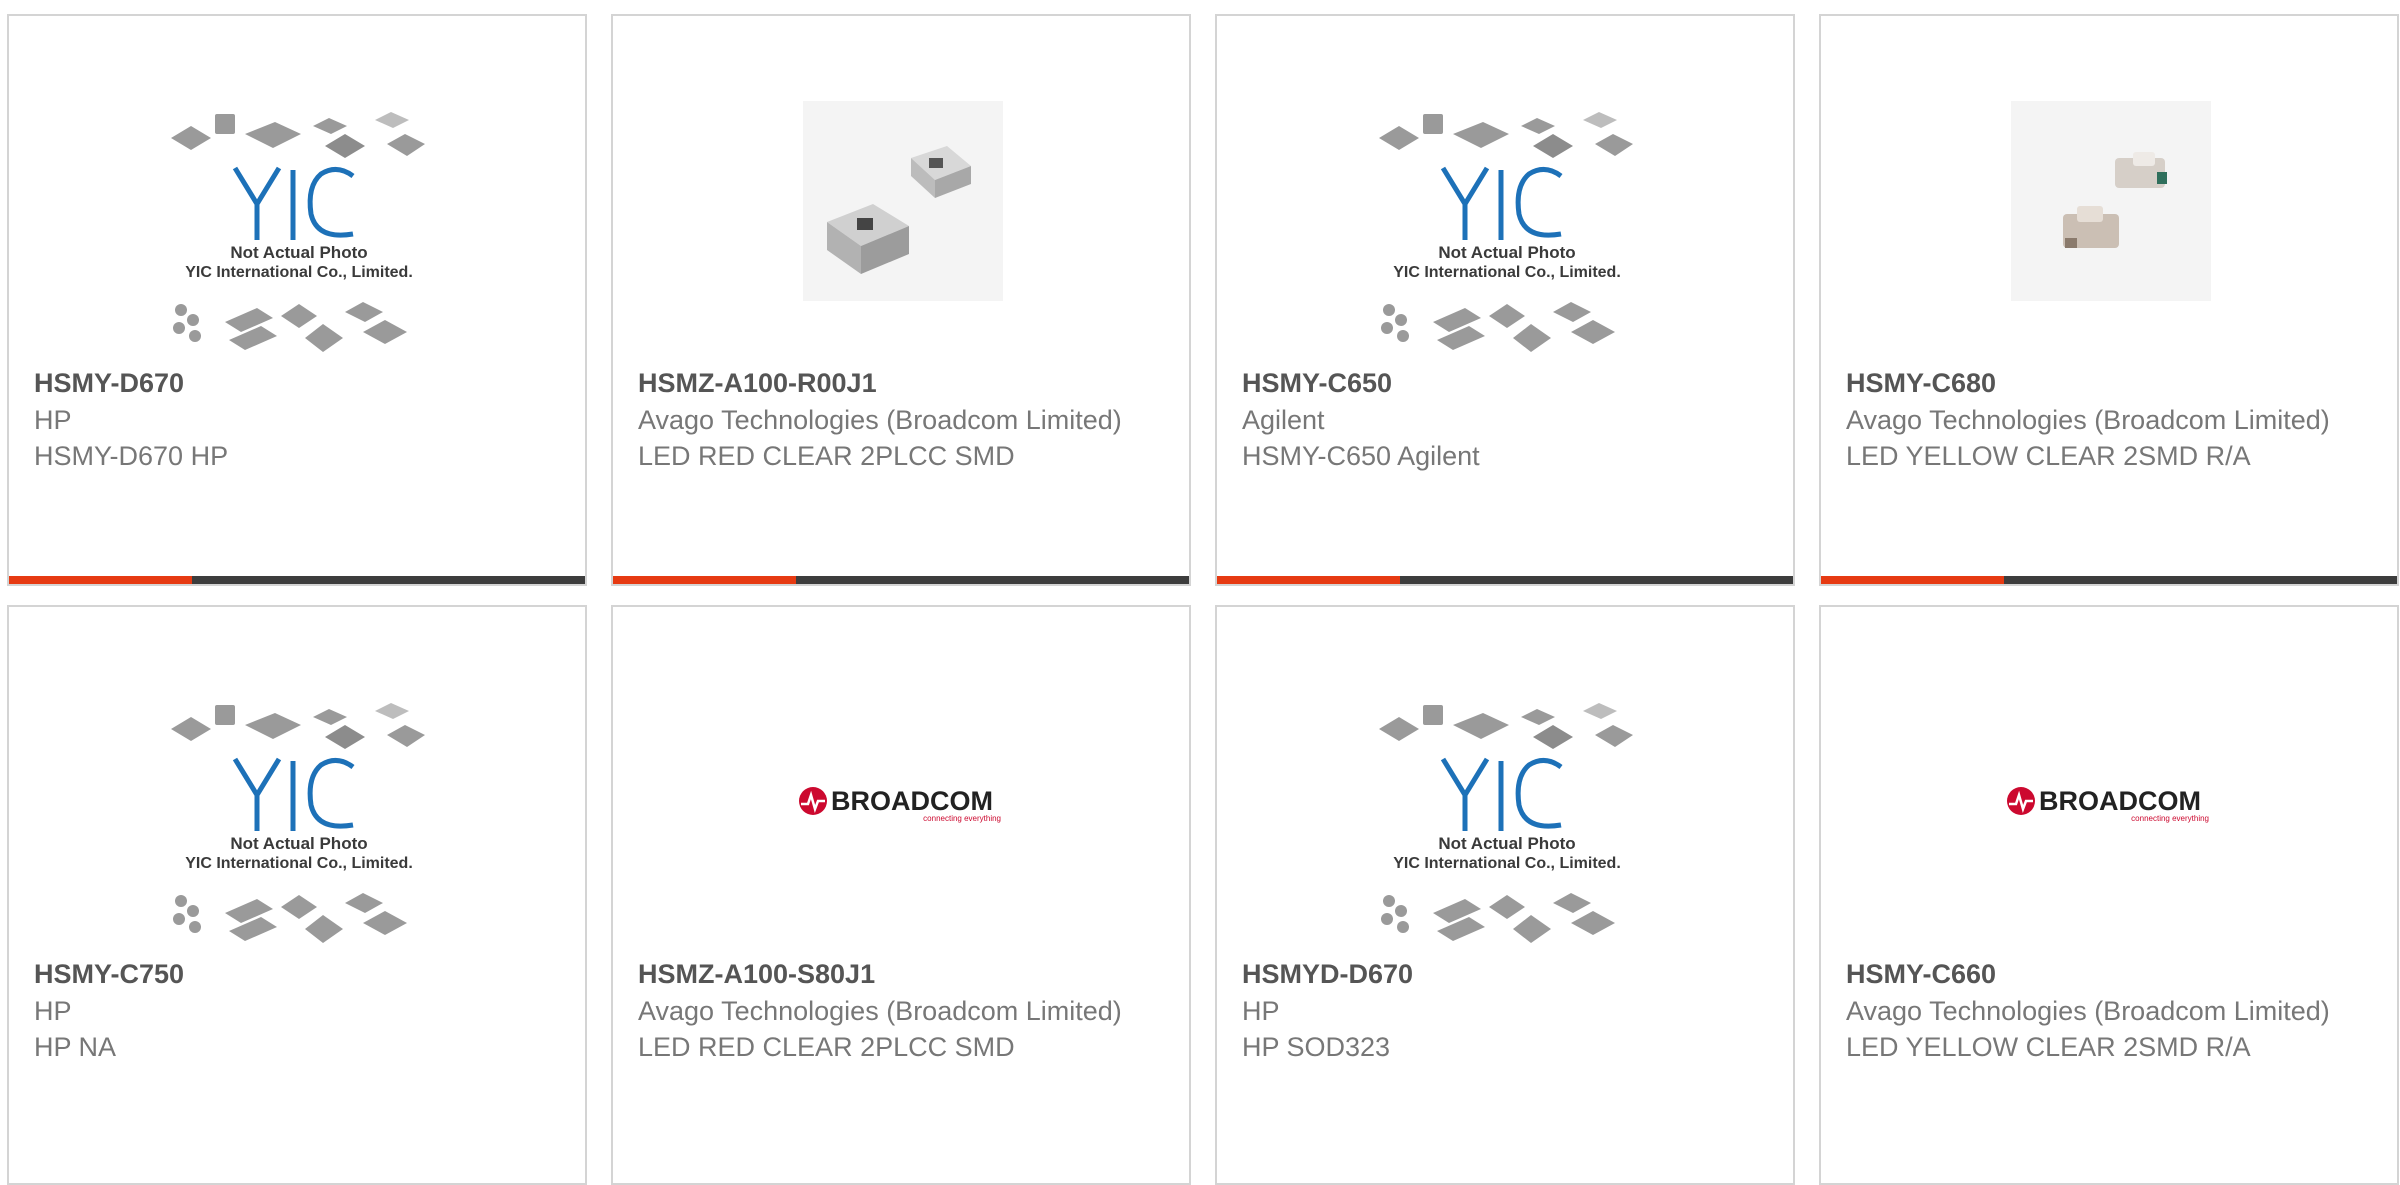 The width and height of the screenshot is (2400, 1185). I want to click on part-number: HSMY-C680, so click(2096, 383).